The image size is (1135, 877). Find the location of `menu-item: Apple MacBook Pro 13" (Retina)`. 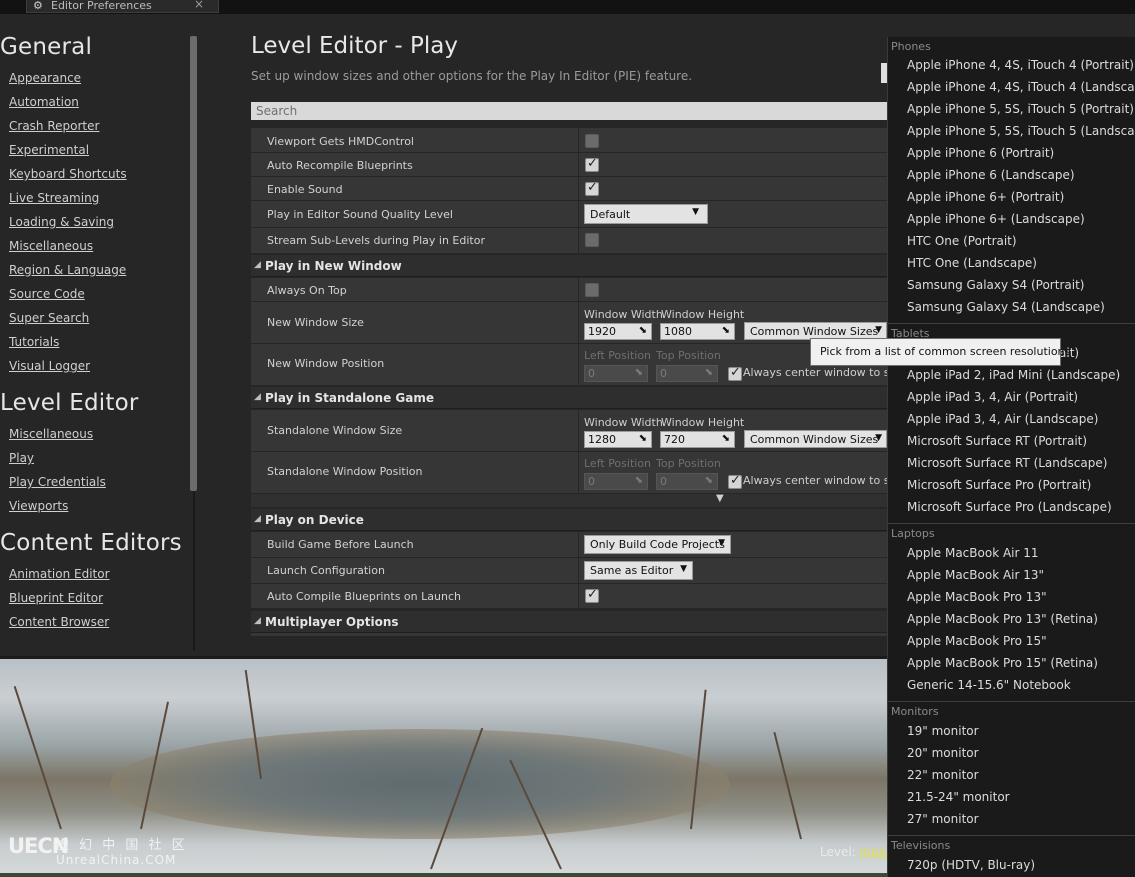

menu-item: Apple MacBook Pro 13" (Retina) is located at coordinates (1002, 619).